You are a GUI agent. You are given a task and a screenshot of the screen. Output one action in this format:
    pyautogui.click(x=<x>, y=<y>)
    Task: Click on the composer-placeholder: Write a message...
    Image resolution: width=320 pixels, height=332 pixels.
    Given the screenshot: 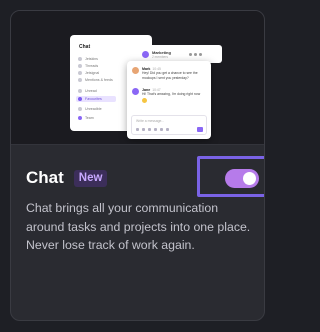 What is the action you would take?
    pyautogui.click(x=150, y=121)
    